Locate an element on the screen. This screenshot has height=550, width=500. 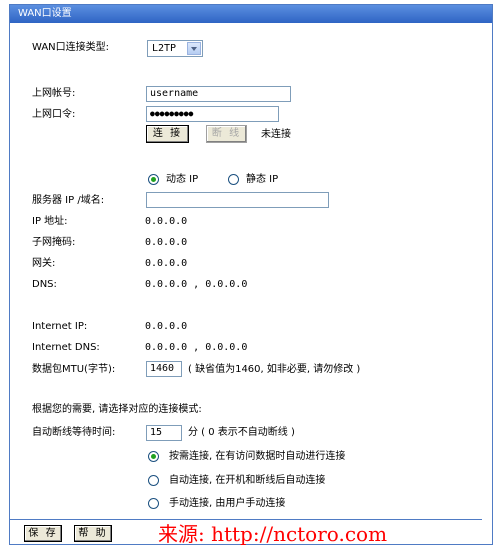
connect-button: 连 接 is located at coordinates (167, 134).